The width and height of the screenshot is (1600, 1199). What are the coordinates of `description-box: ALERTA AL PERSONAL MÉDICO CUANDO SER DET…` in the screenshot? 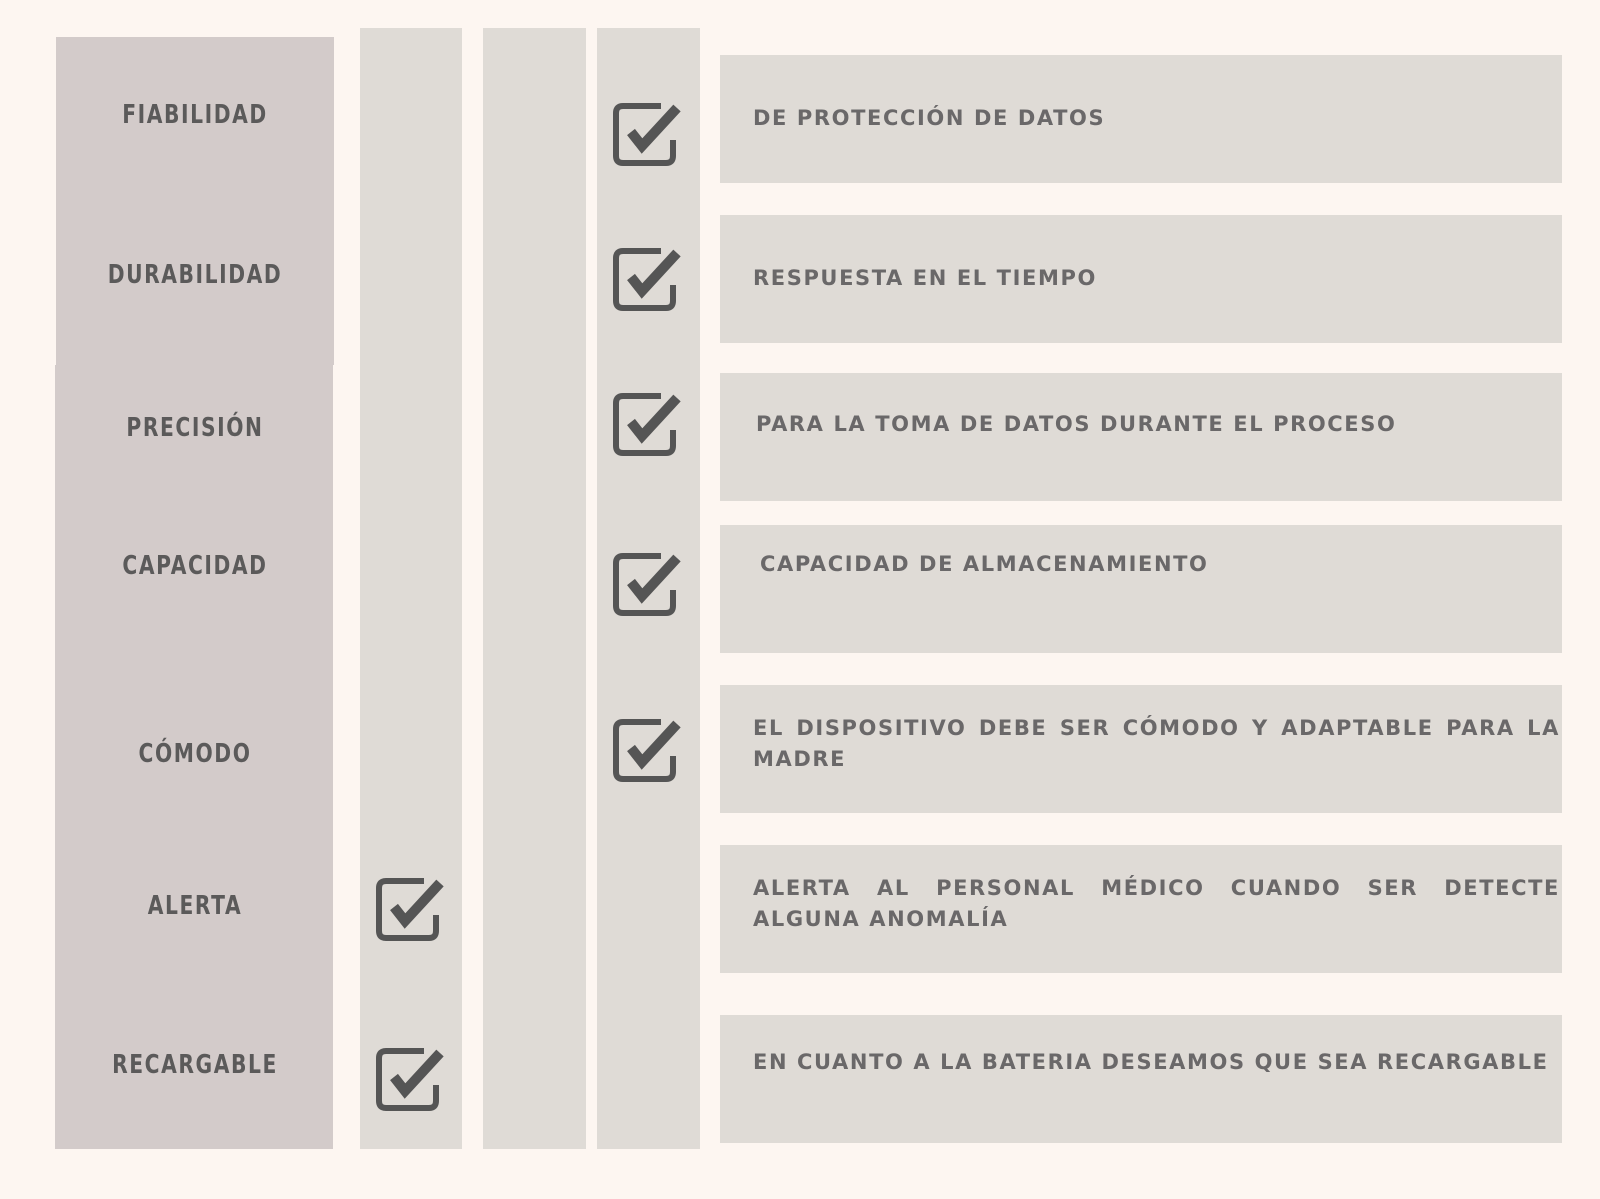 It's located at (1141, 909).